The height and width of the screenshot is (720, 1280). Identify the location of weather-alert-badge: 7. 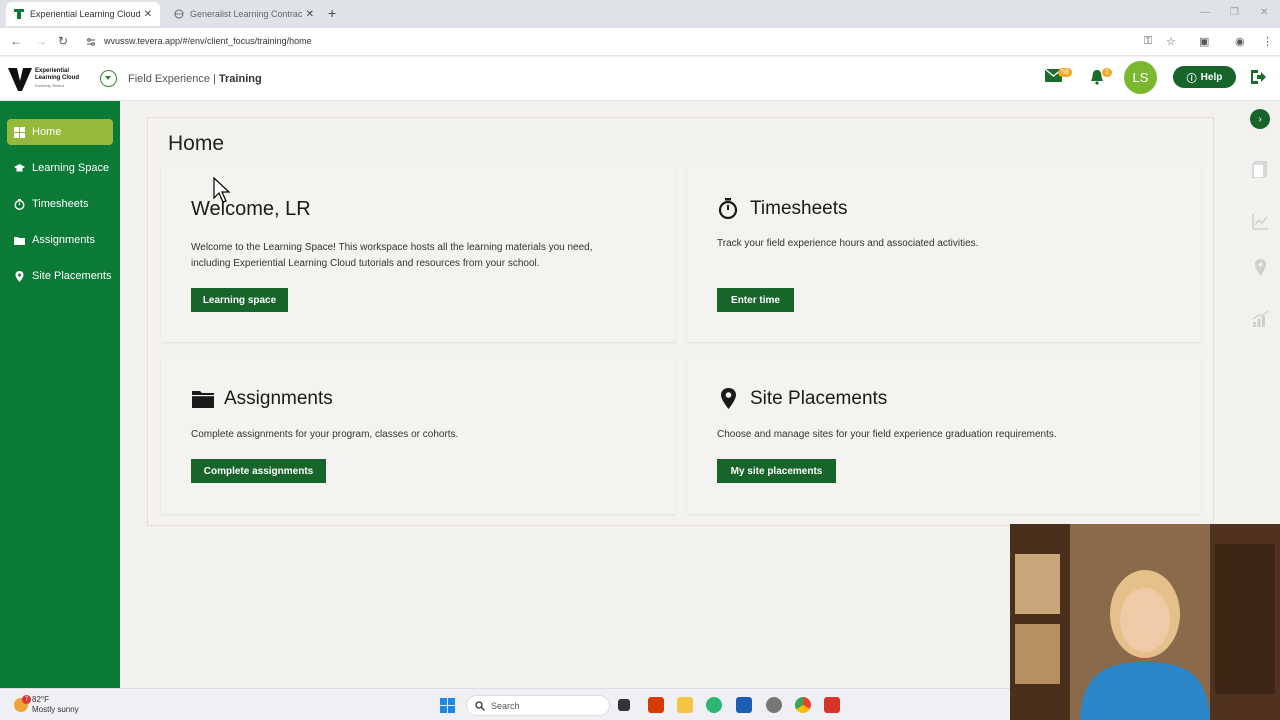
(26, 699).